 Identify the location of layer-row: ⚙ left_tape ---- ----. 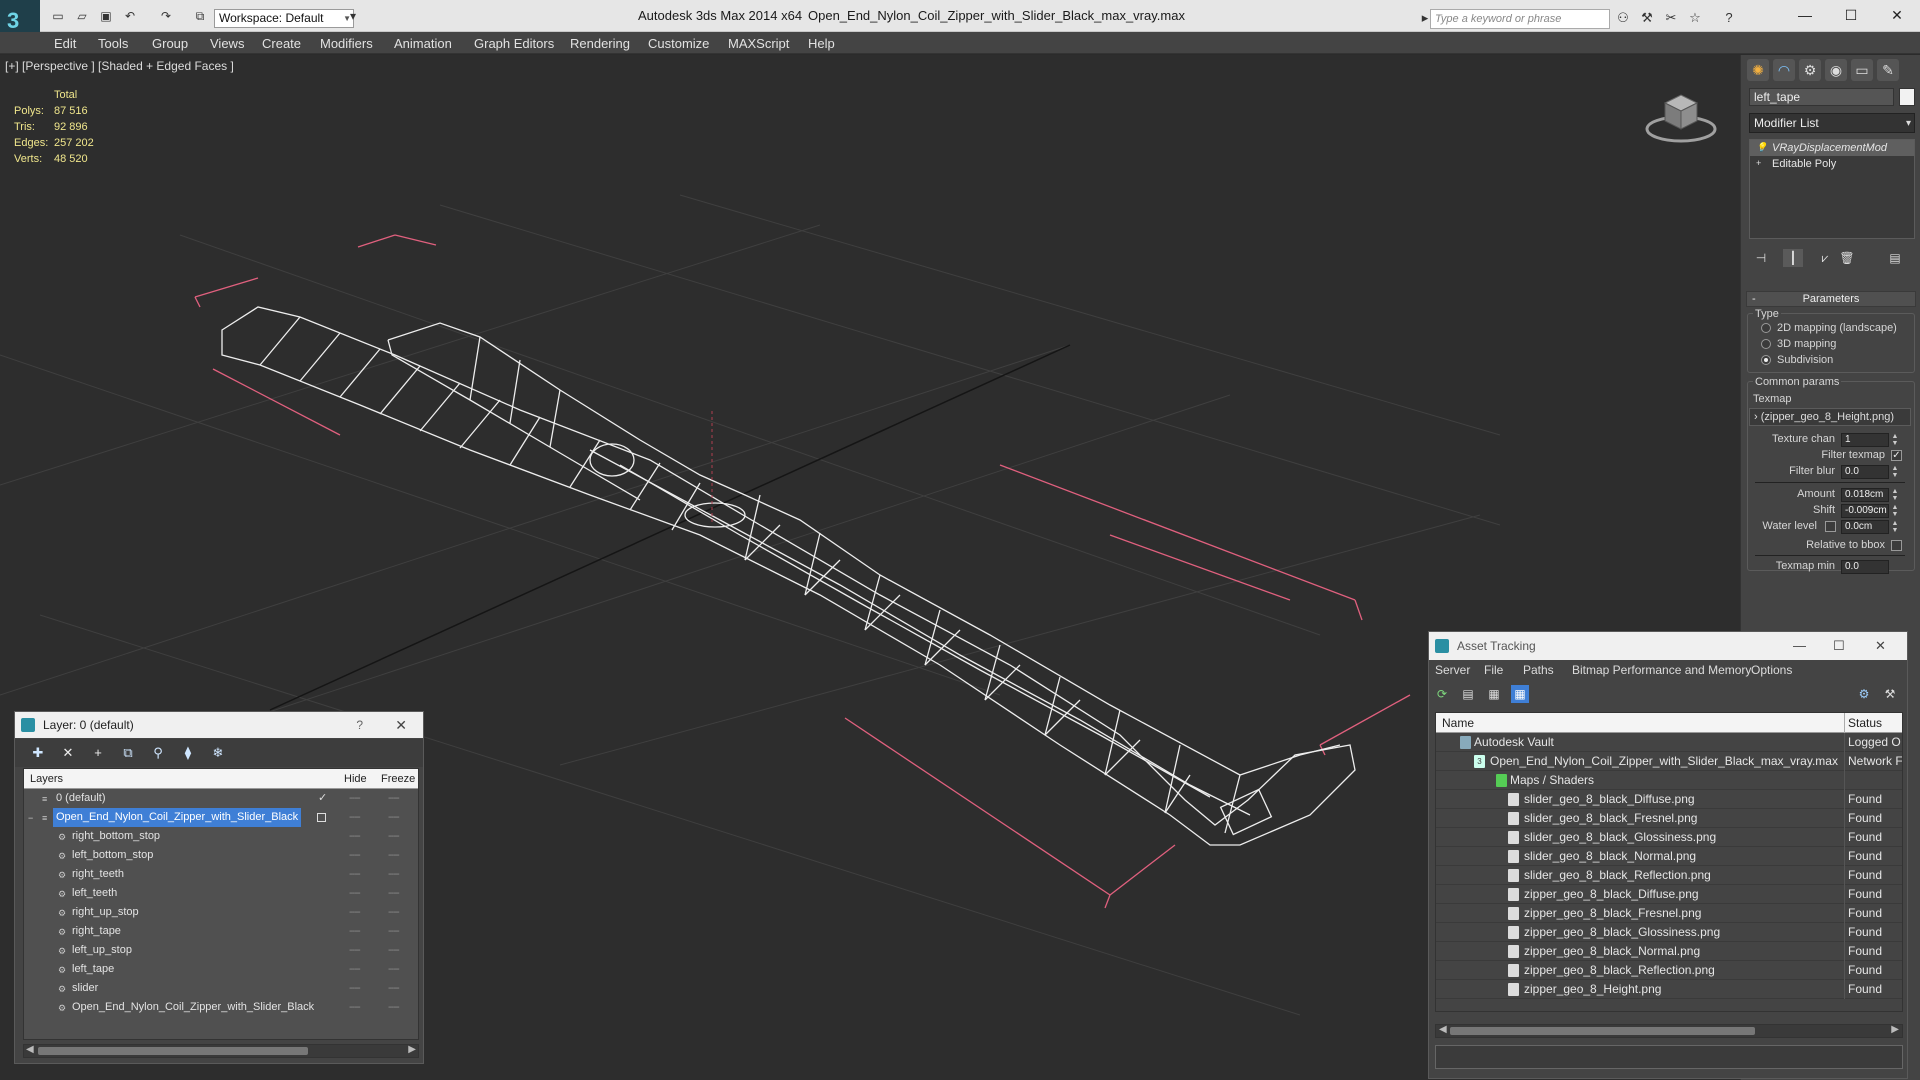
(221, 969).